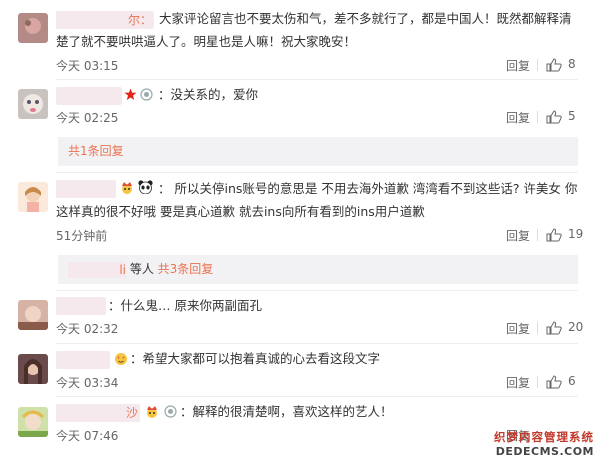  Describe the element at coordinates (87, 329) in the screenshot. I see `timestamp: 今天 02:32` at that location.